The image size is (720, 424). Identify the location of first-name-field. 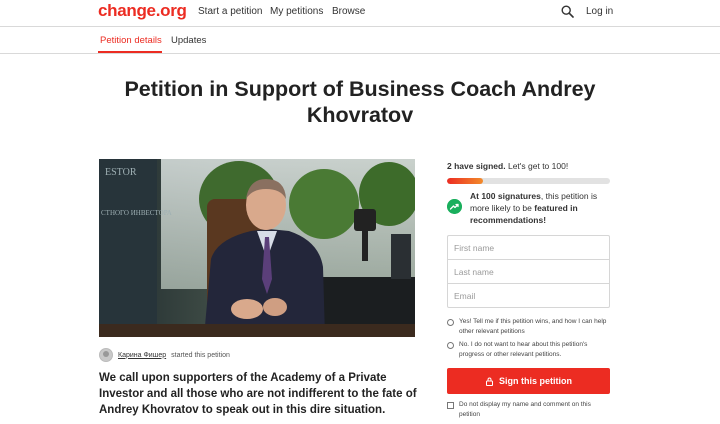
(528, 247).